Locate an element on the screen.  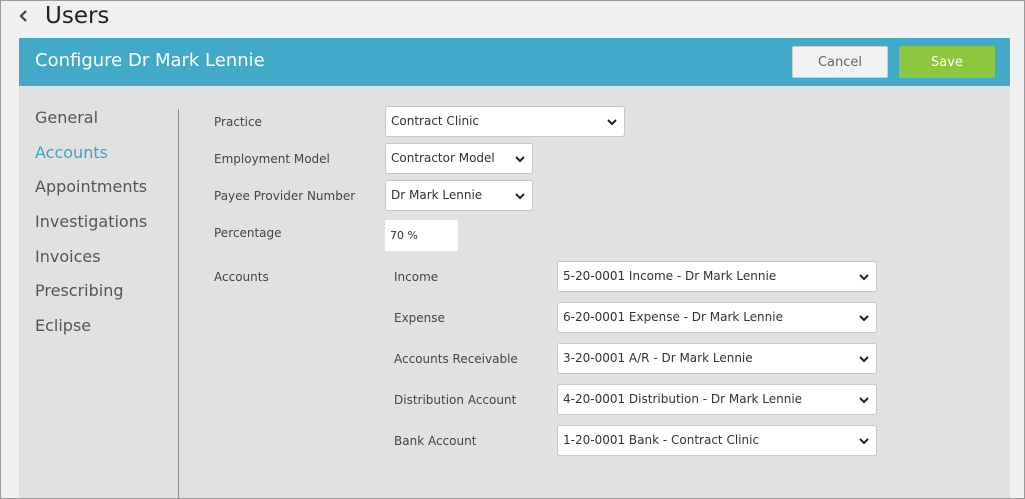
payee-provider-label: Payee Provider Number is located at coordinates (285, 196).